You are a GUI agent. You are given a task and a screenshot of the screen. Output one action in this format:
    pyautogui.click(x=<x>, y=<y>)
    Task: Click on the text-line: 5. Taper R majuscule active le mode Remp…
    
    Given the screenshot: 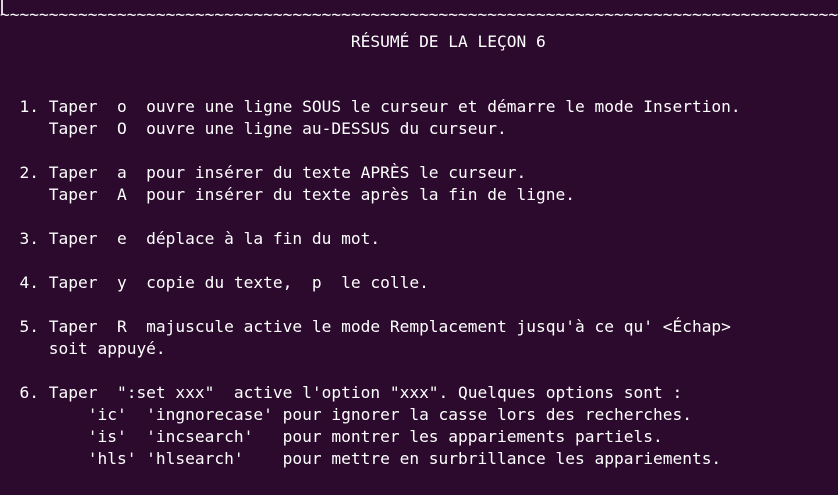 What is the action you would take?
    pyautogui.click(x=365, y=326)
    